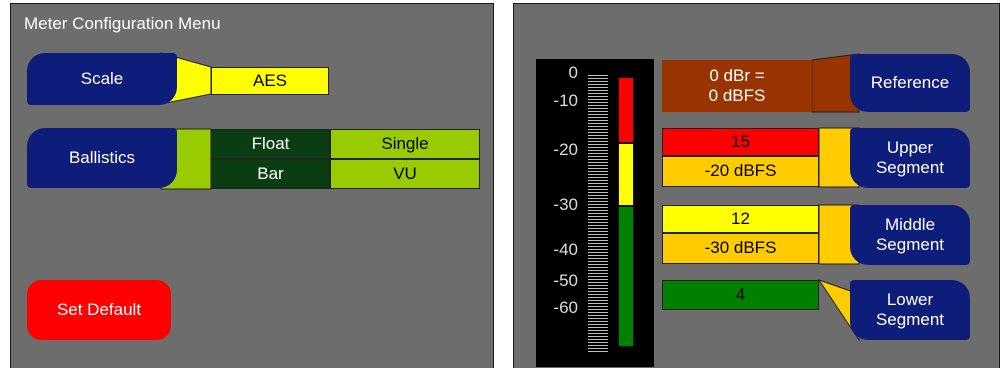 This screenshot has width=1002, height=368. I want to click on tick-label: -60, so click(565, 307).